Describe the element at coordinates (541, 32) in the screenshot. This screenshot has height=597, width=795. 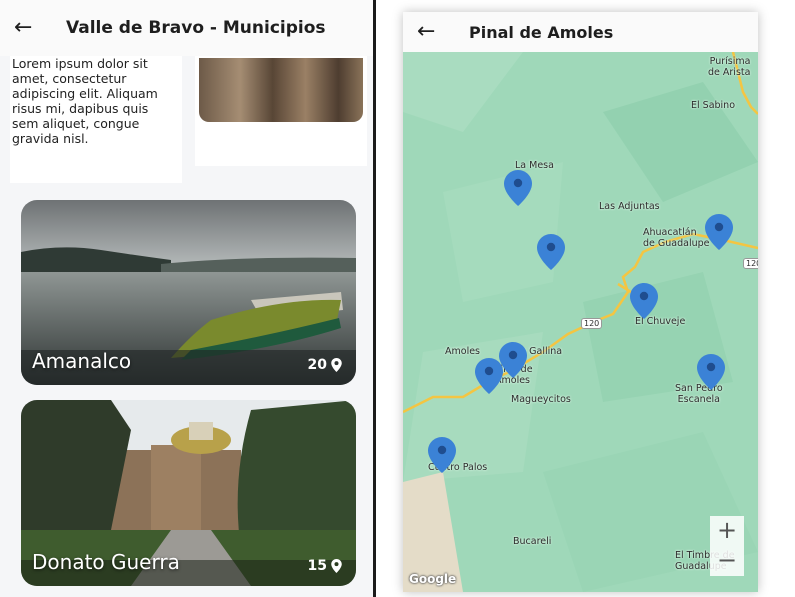
I see `page-title: Pinal de Amoles` at that location.